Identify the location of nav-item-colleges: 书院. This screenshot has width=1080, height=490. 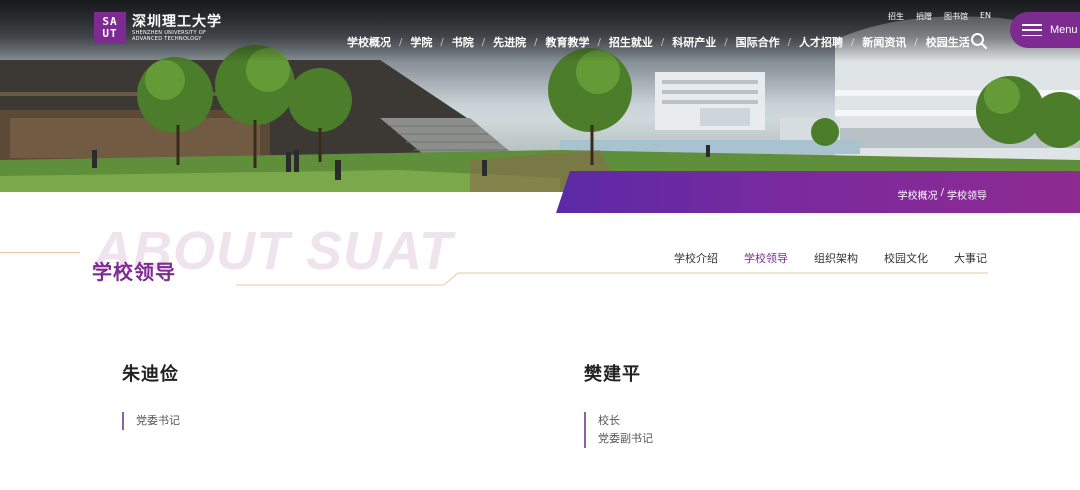
(463, 42).